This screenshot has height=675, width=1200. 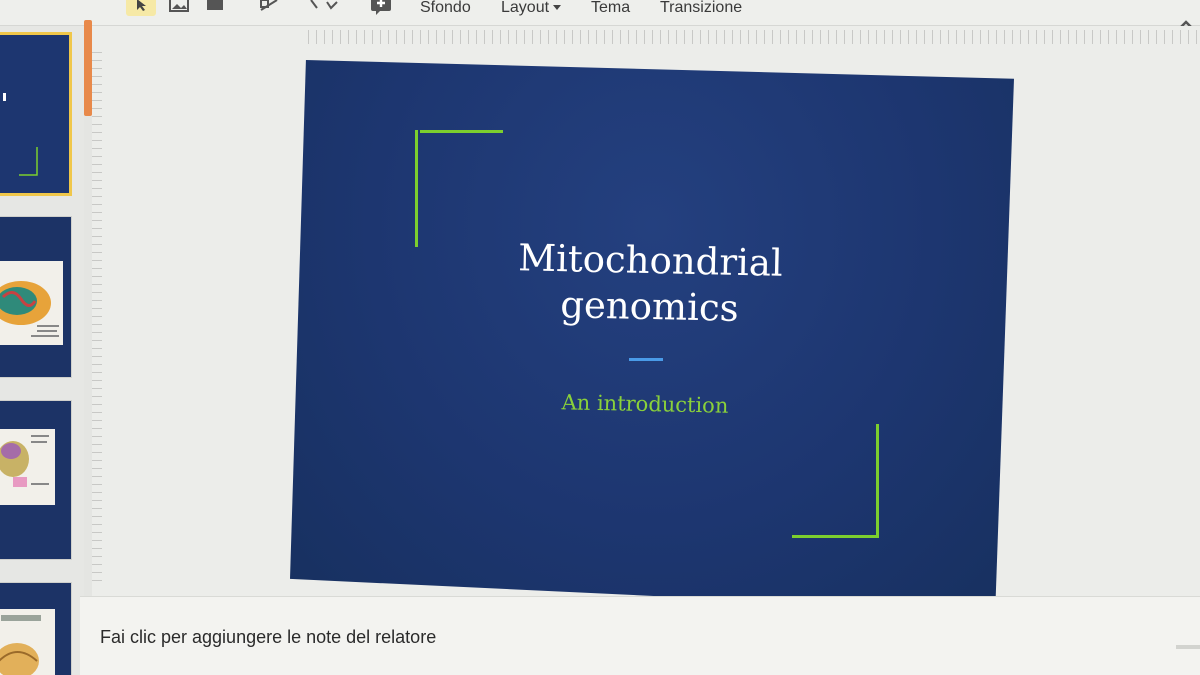 What do you see at coordinates (141, 8) in the screenshot?
I see `pointer-icon` at bounding box center [141, 8].